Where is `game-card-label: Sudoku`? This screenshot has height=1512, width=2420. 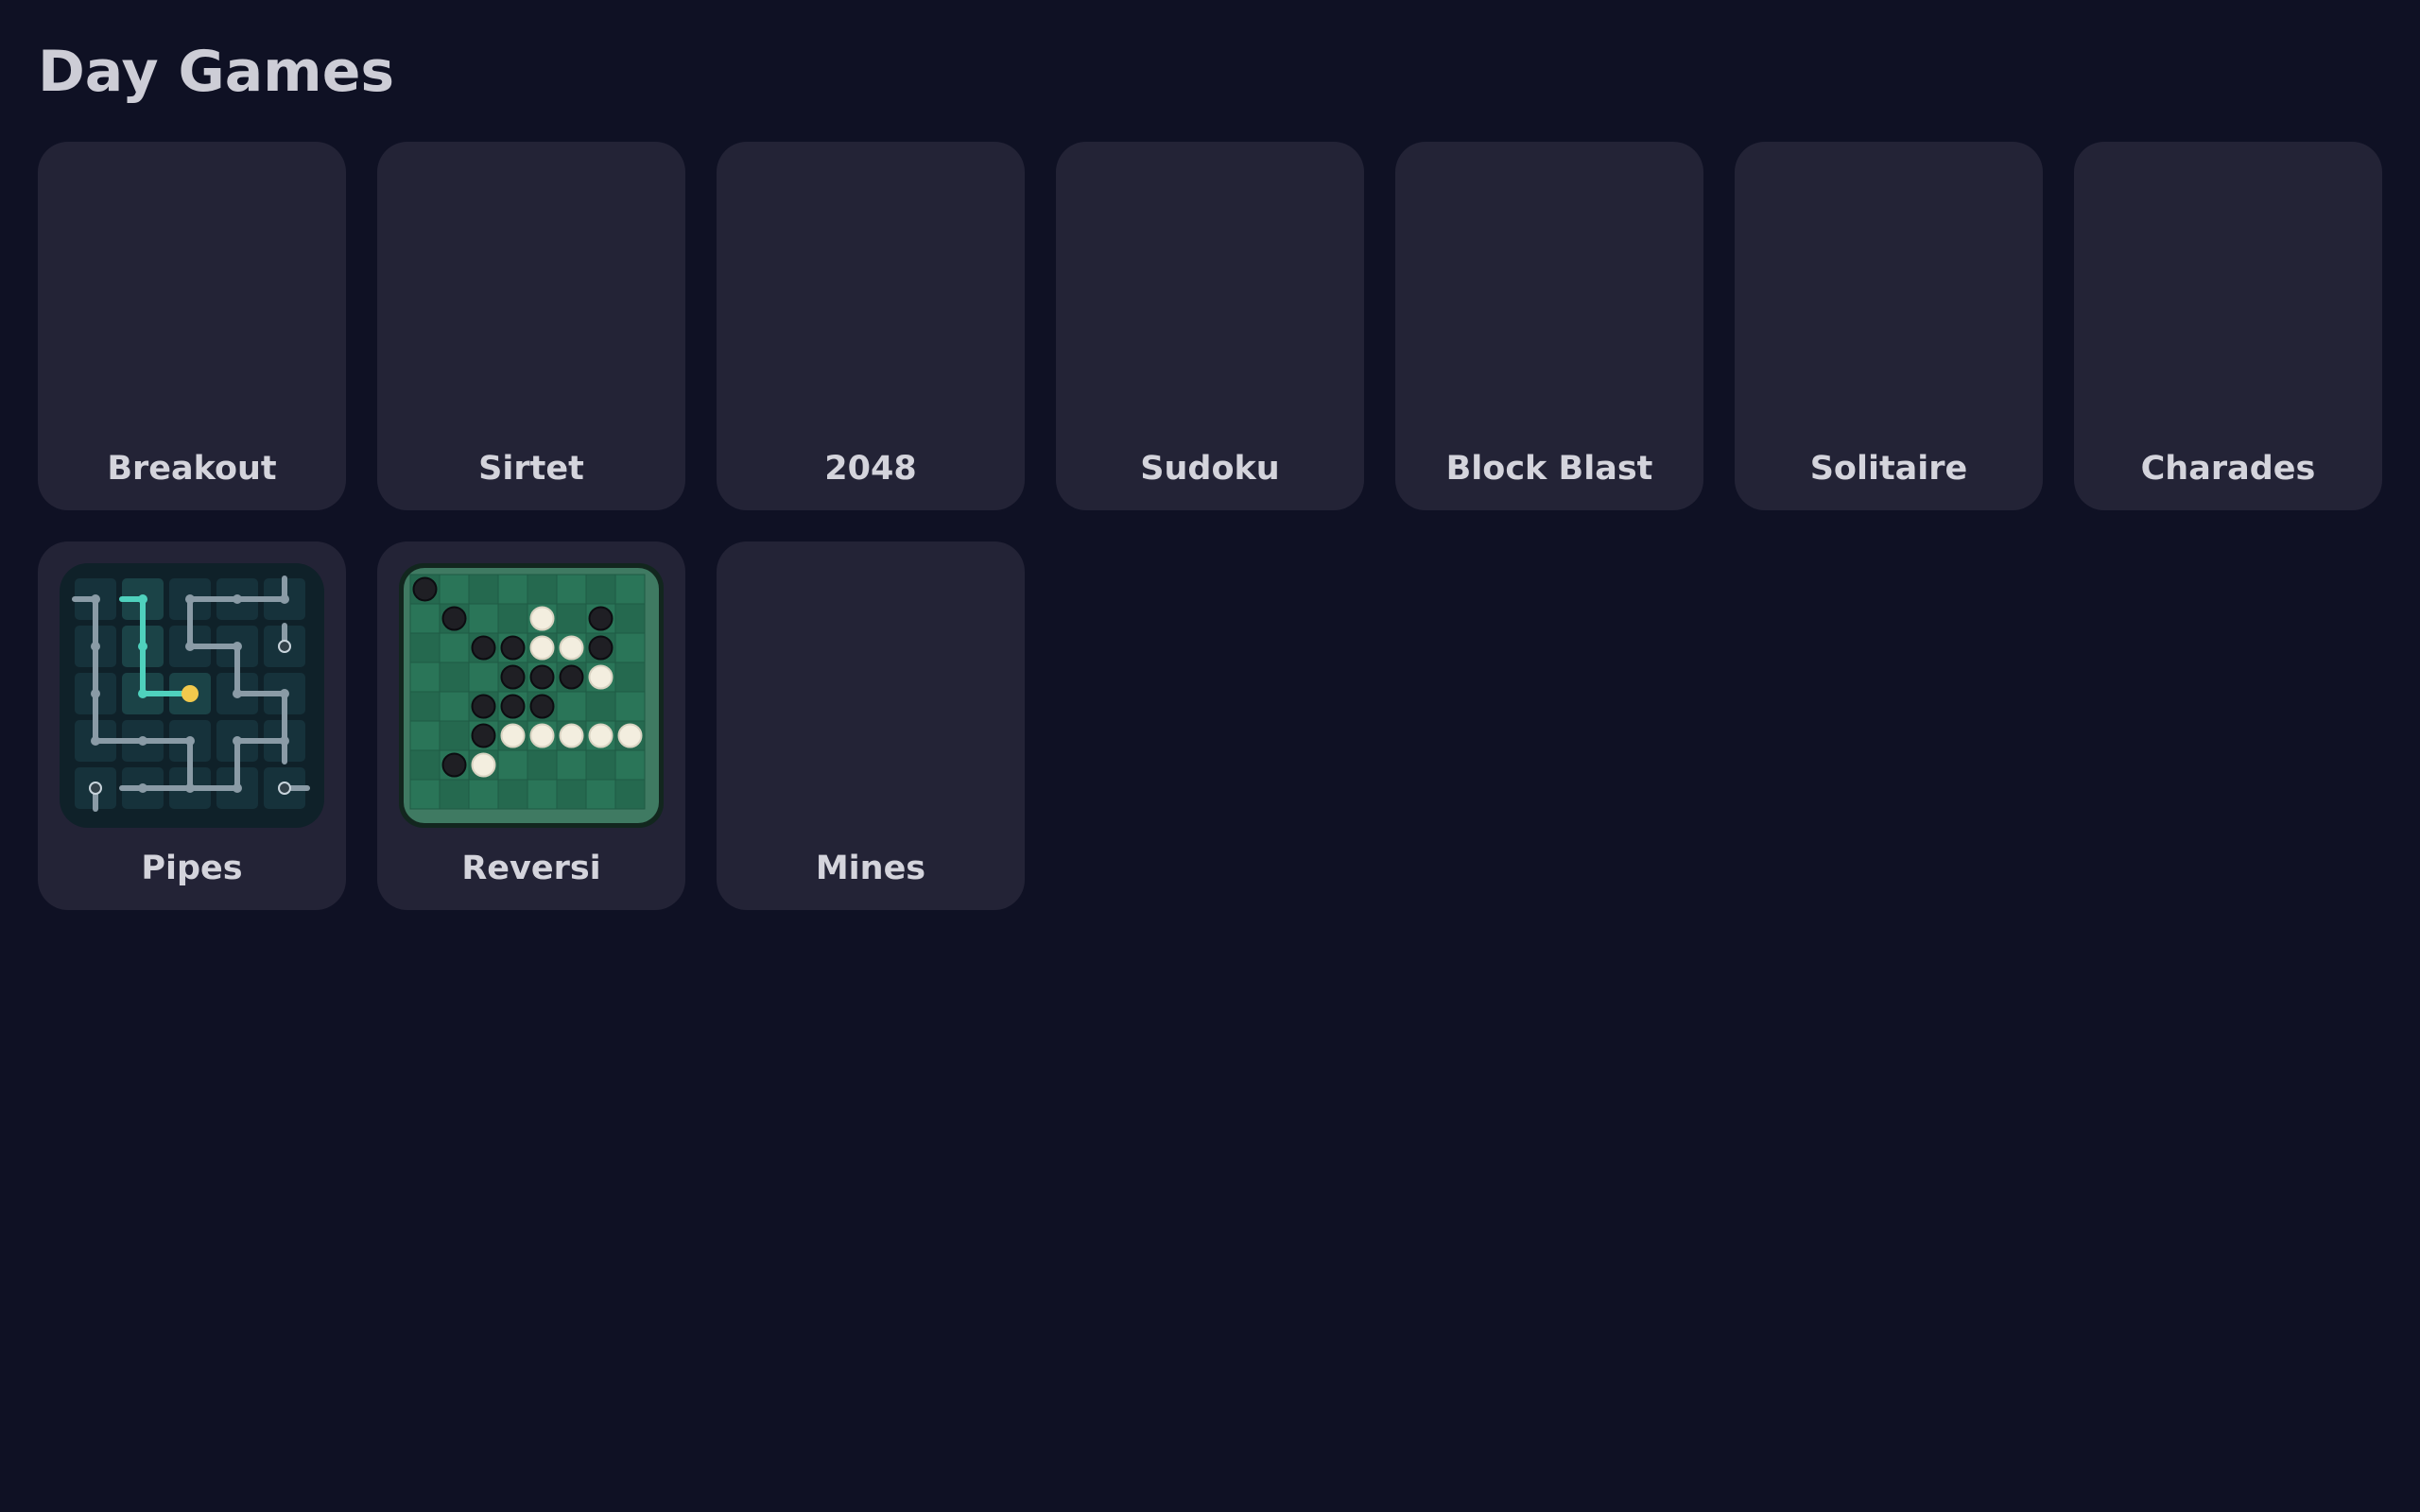 game-card-label: Sudoku is located at coordinates (1210, 469).